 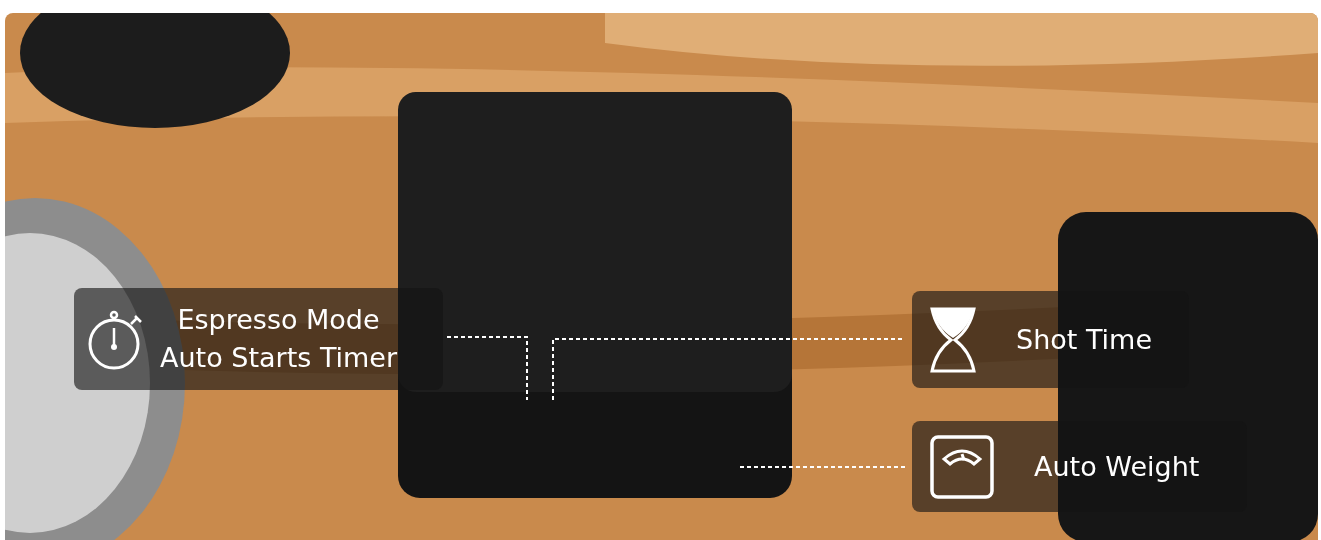 I want to click on callout-label: Auto Weight, so click(x=1117, y=466).